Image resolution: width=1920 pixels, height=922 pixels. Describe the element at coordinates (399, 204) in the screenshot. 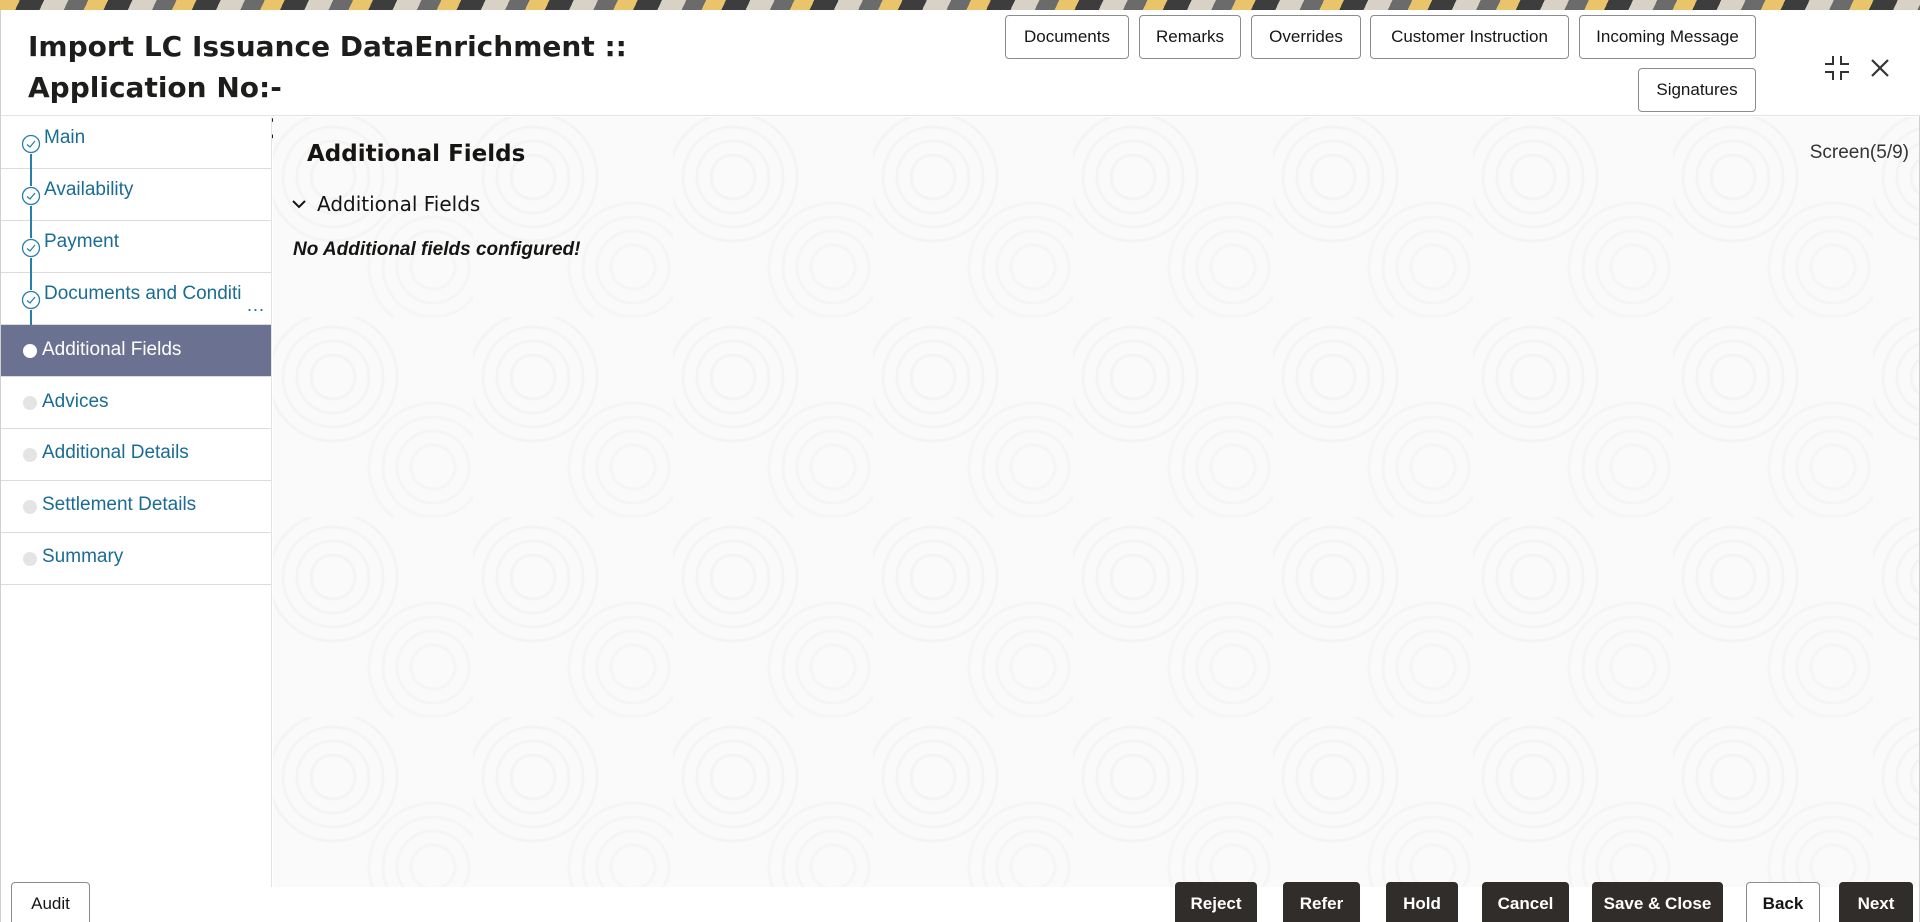

I see `collapsible-title: Additional Fields` at that location.